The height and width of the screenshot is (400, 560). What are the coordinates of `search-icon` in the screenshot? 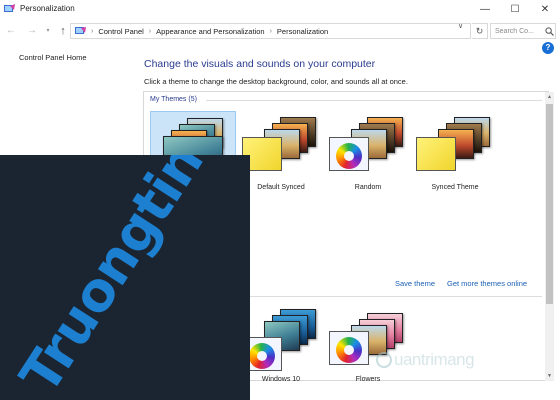 It's located at (549, 31).